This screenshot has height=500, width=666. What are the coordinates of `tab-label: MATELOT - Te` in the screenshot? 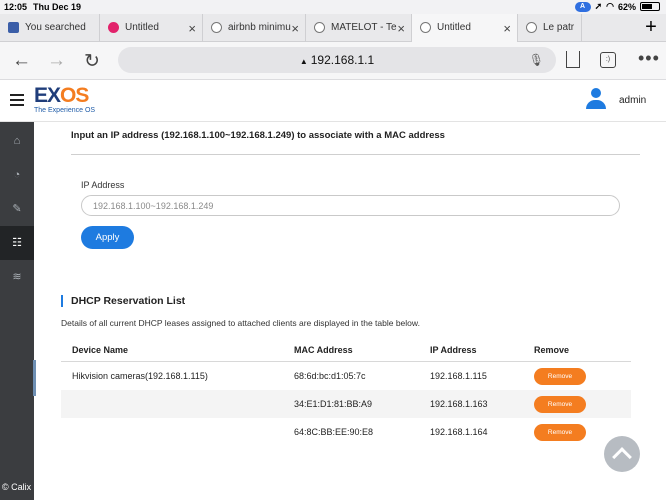 It's located at (364, 27).